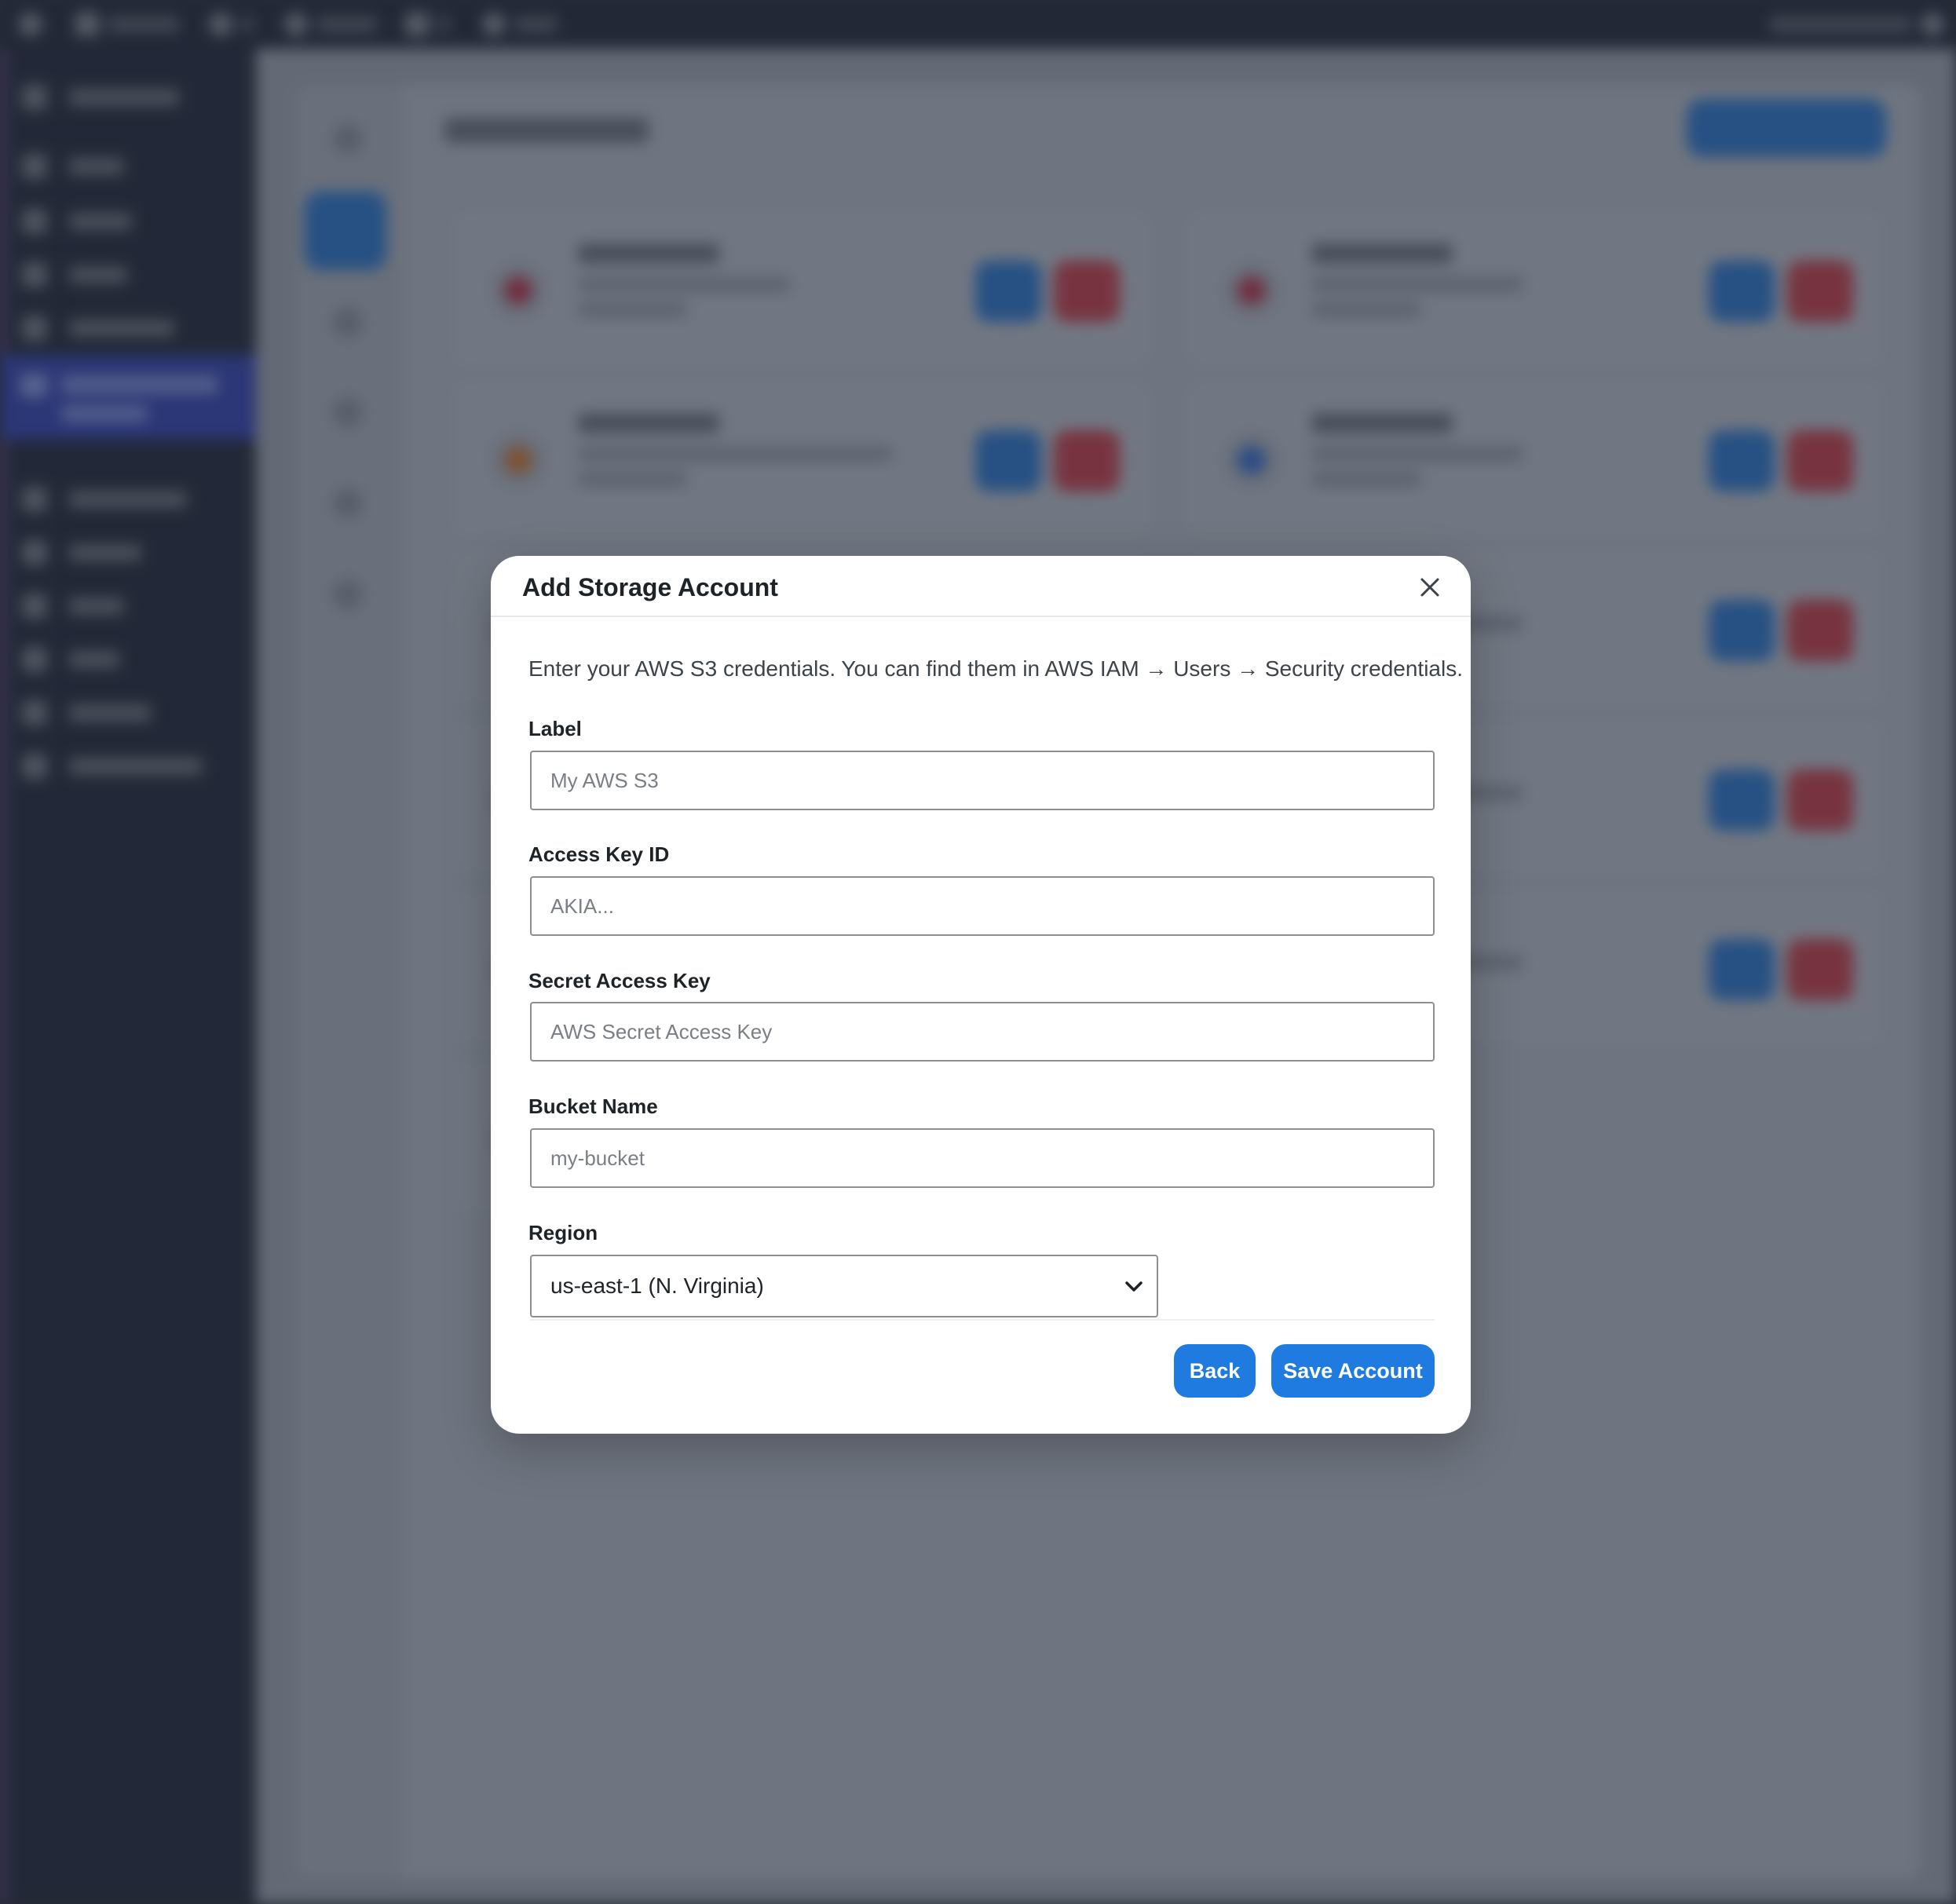 The width and height of the screenshot is (1956, 1904). Describe the element at coordinates (983, 1032) in the screenshot. I see `secret-access-key-input` at that location.